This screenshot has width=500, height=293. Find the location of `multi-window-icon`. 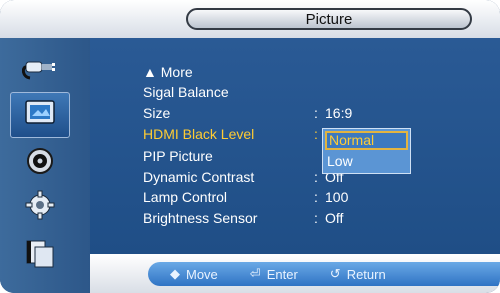

multi-window-icon is located at coordinates (40, 255).